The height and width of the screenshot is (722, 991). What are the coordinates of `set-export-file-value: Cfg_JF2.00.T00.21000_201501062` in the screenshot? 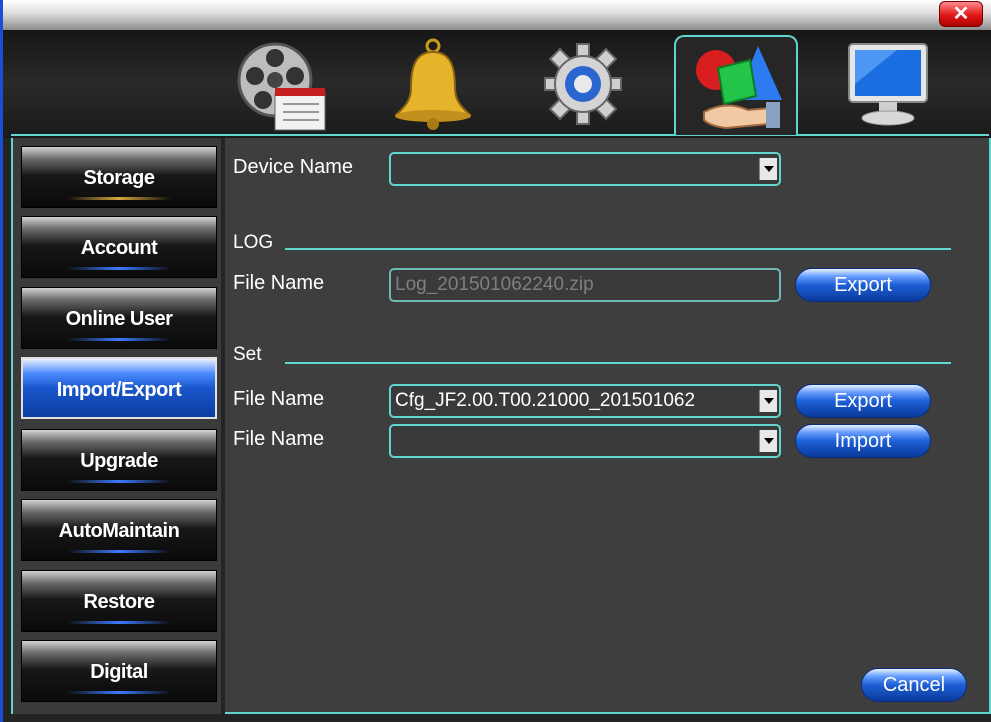 It's located at (545, 400).